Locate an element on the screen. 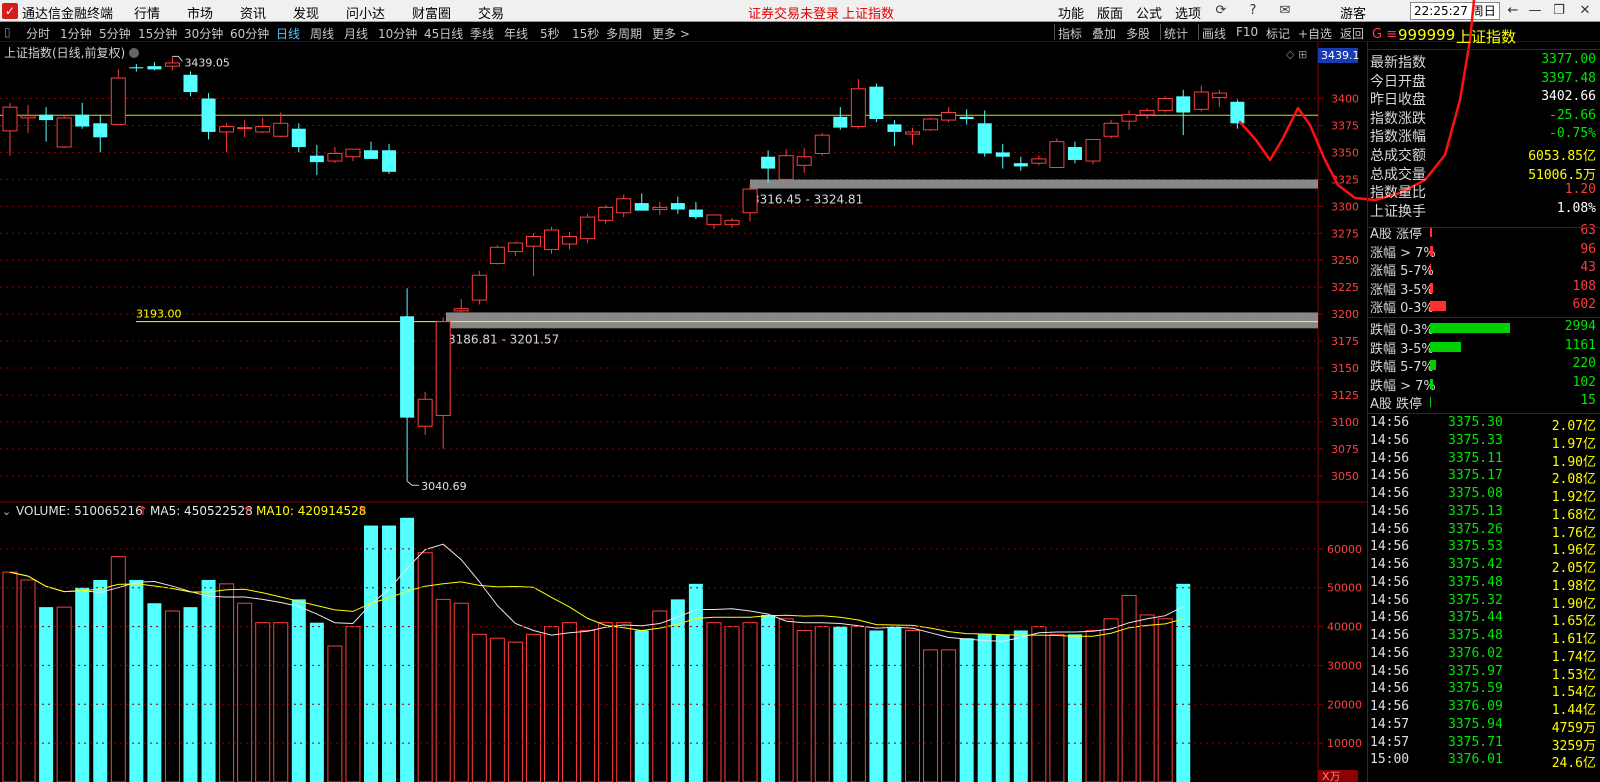  quote-row: 最新指数 3377.00 is located at coordinates (1484, 61).